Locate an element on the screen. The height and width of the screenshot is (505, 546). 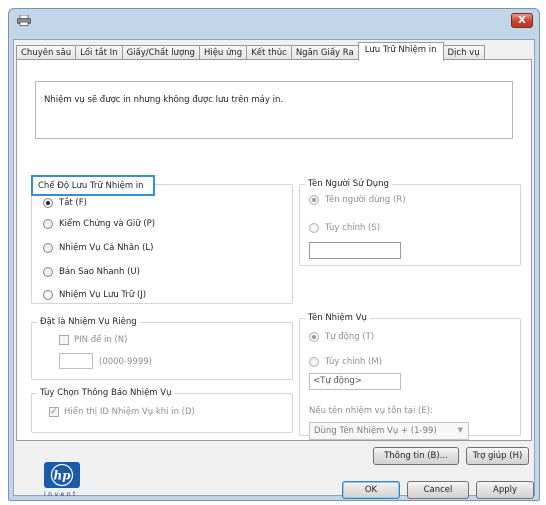
hp-logo: hp is located at coordinates (62, 475).